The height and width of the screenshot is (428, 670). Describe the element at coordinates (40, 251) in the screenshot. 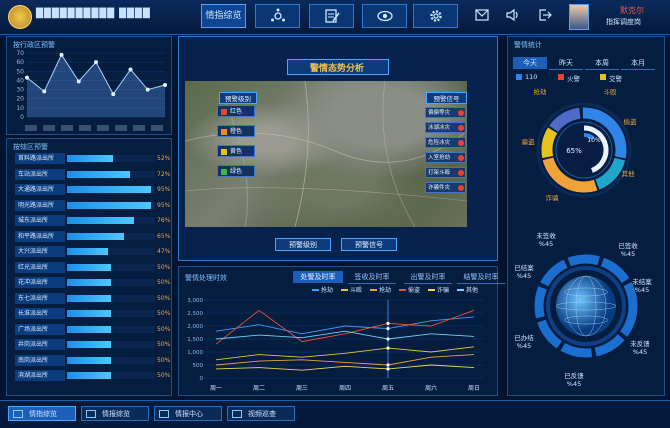

I see `precinct-label: 大兴派出所` at that location.